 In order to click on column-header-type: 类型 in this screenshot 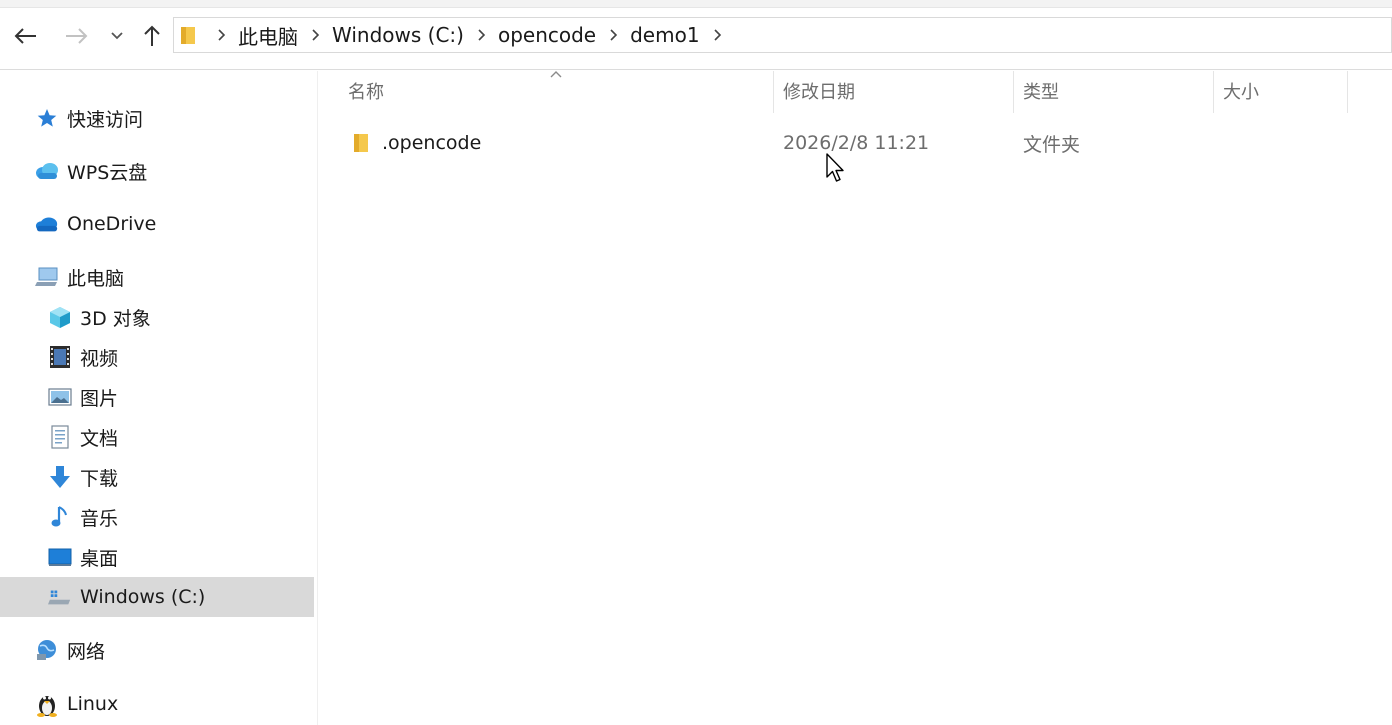, I will do `click(1118, 91)`.